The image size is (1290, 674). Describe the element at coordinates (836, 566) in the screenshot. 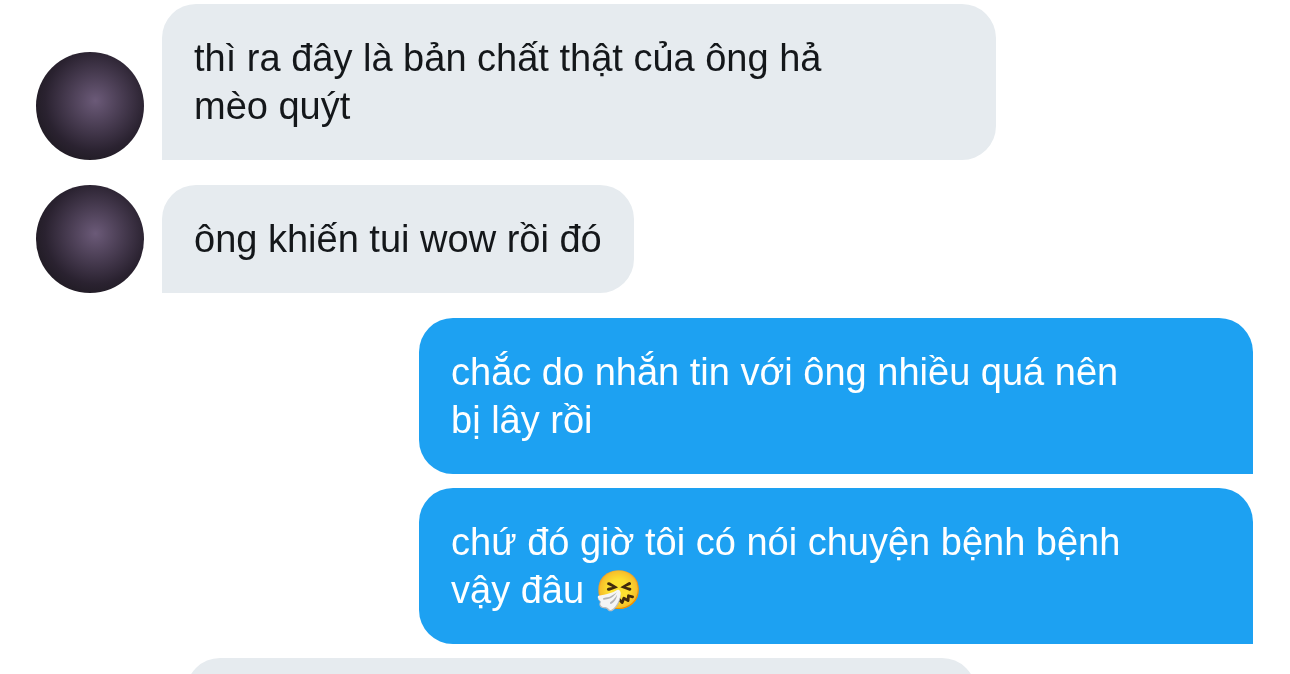

I see `sent-message: chứ đó giờ tôi có nói chuyện bệnh bệnh vậy đâu 🤧` at that location.